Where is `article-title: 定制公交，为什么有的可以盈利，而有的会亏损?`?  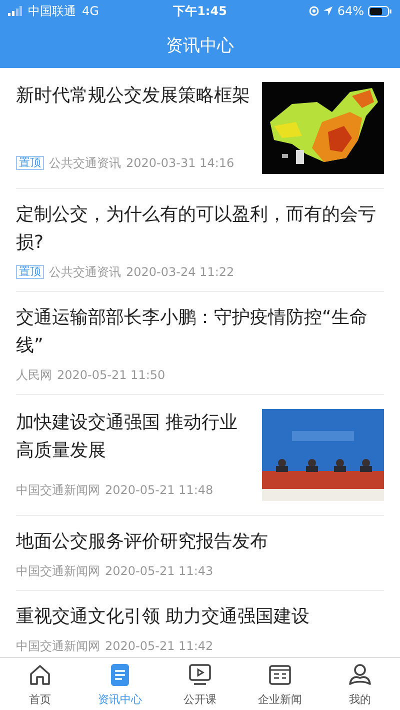 article-title: 定制公交，为什么有的可以盈利，而有的会亏损? is located at coordinates (200, 229).